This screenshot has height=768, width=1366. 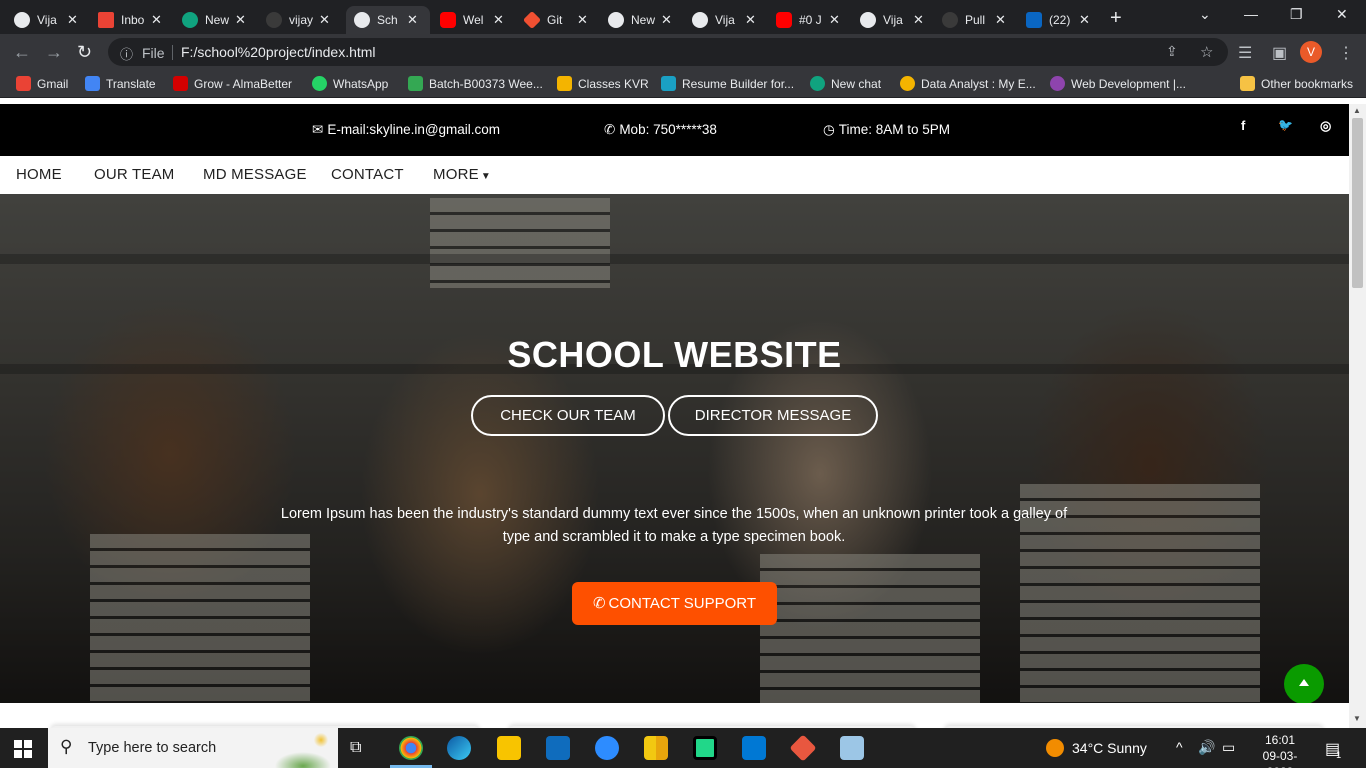 I want to click on pycharm-icon, so click(x=705, y=748).